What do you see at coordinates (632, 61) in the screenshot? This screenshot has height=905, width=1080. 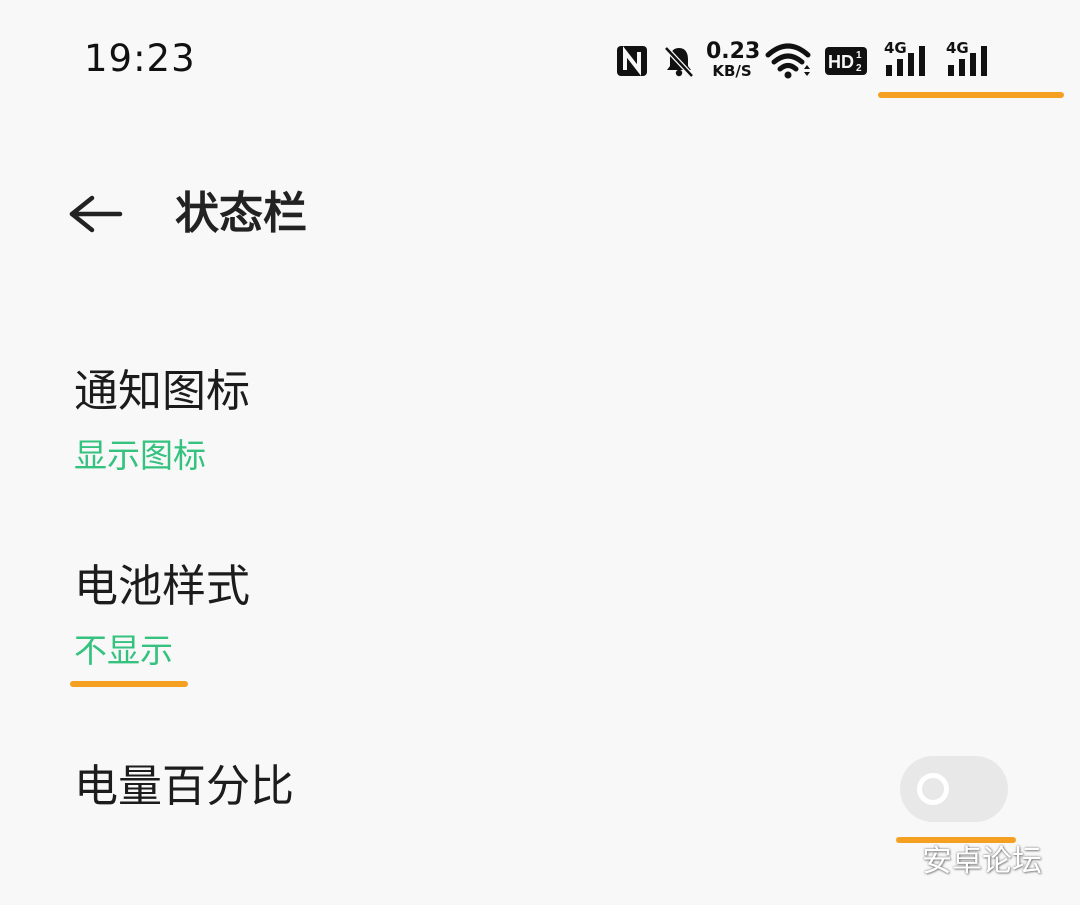 I see `nfc-icon` at bounding box center [632, 61].